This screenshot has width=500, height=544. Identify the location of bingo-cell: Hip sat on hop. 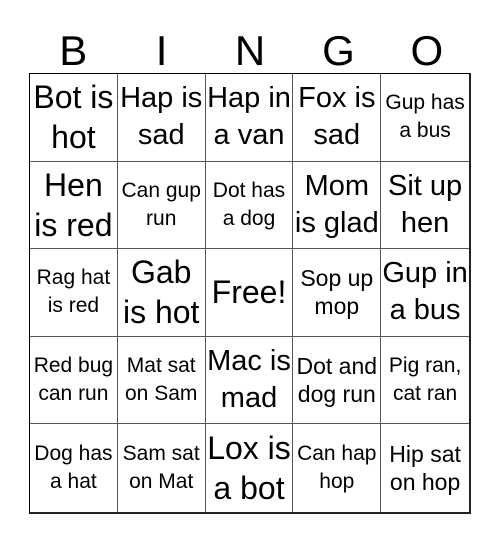
(425, 468).